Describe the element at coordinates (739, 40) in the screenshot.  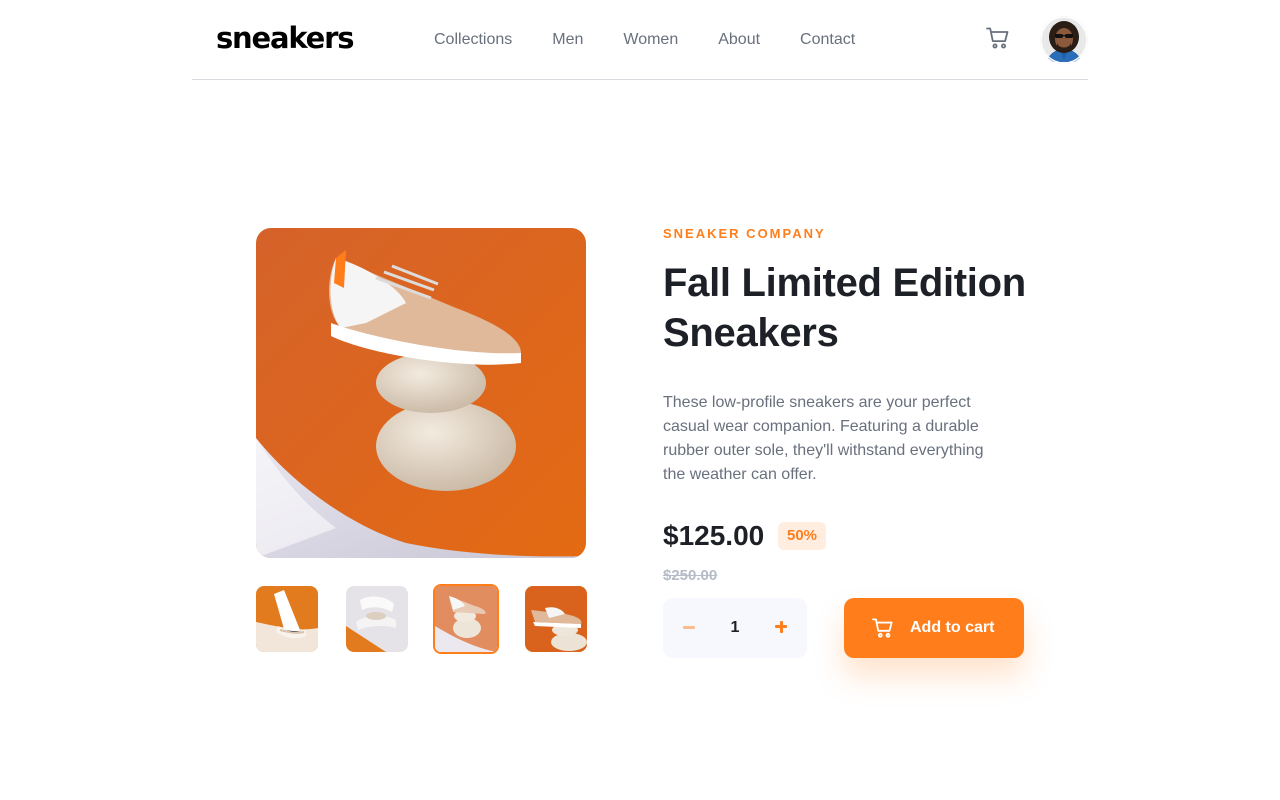
I see `nav-item-about: About` at that location.